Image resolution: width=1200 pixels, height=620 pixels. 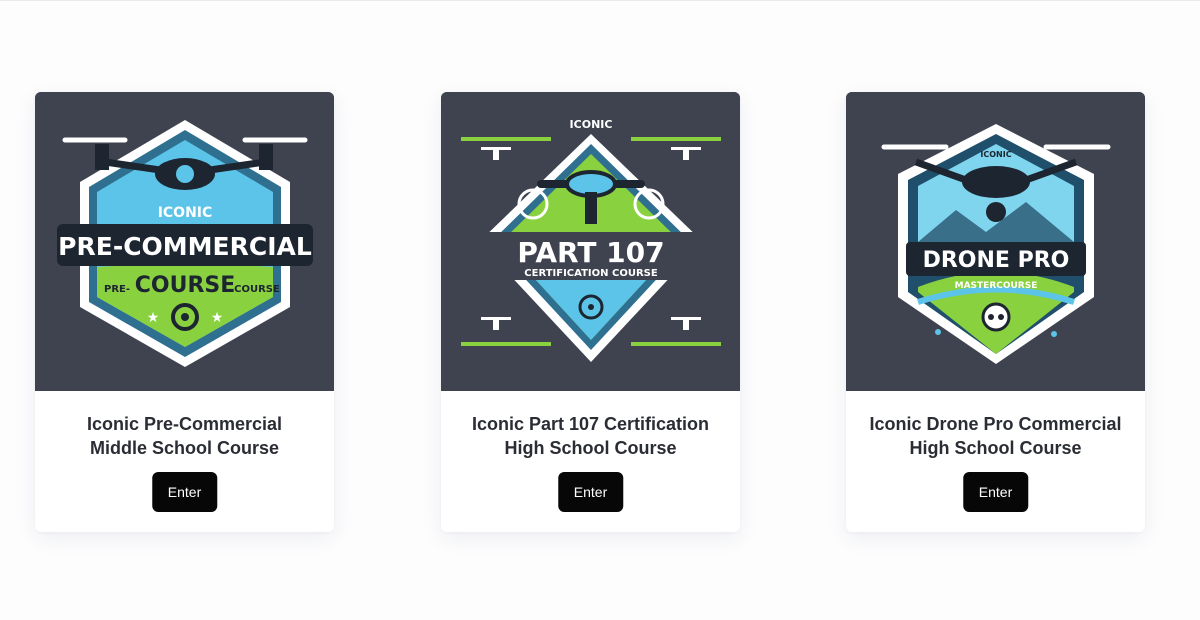 What do you see at coordinates (996, 260) in the screenshot?
I see `badge-line-main: DRONE PRO` at bounding box center [996, 260].